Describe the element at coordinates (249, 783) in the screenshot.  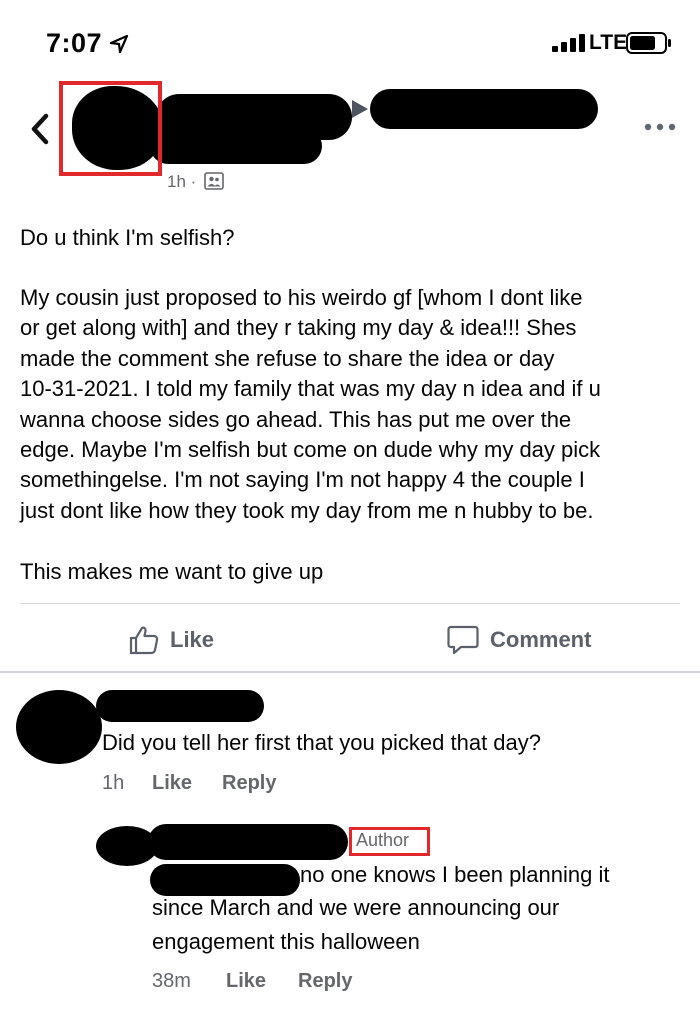
I see `comment-reply-button: Reply` at that location.